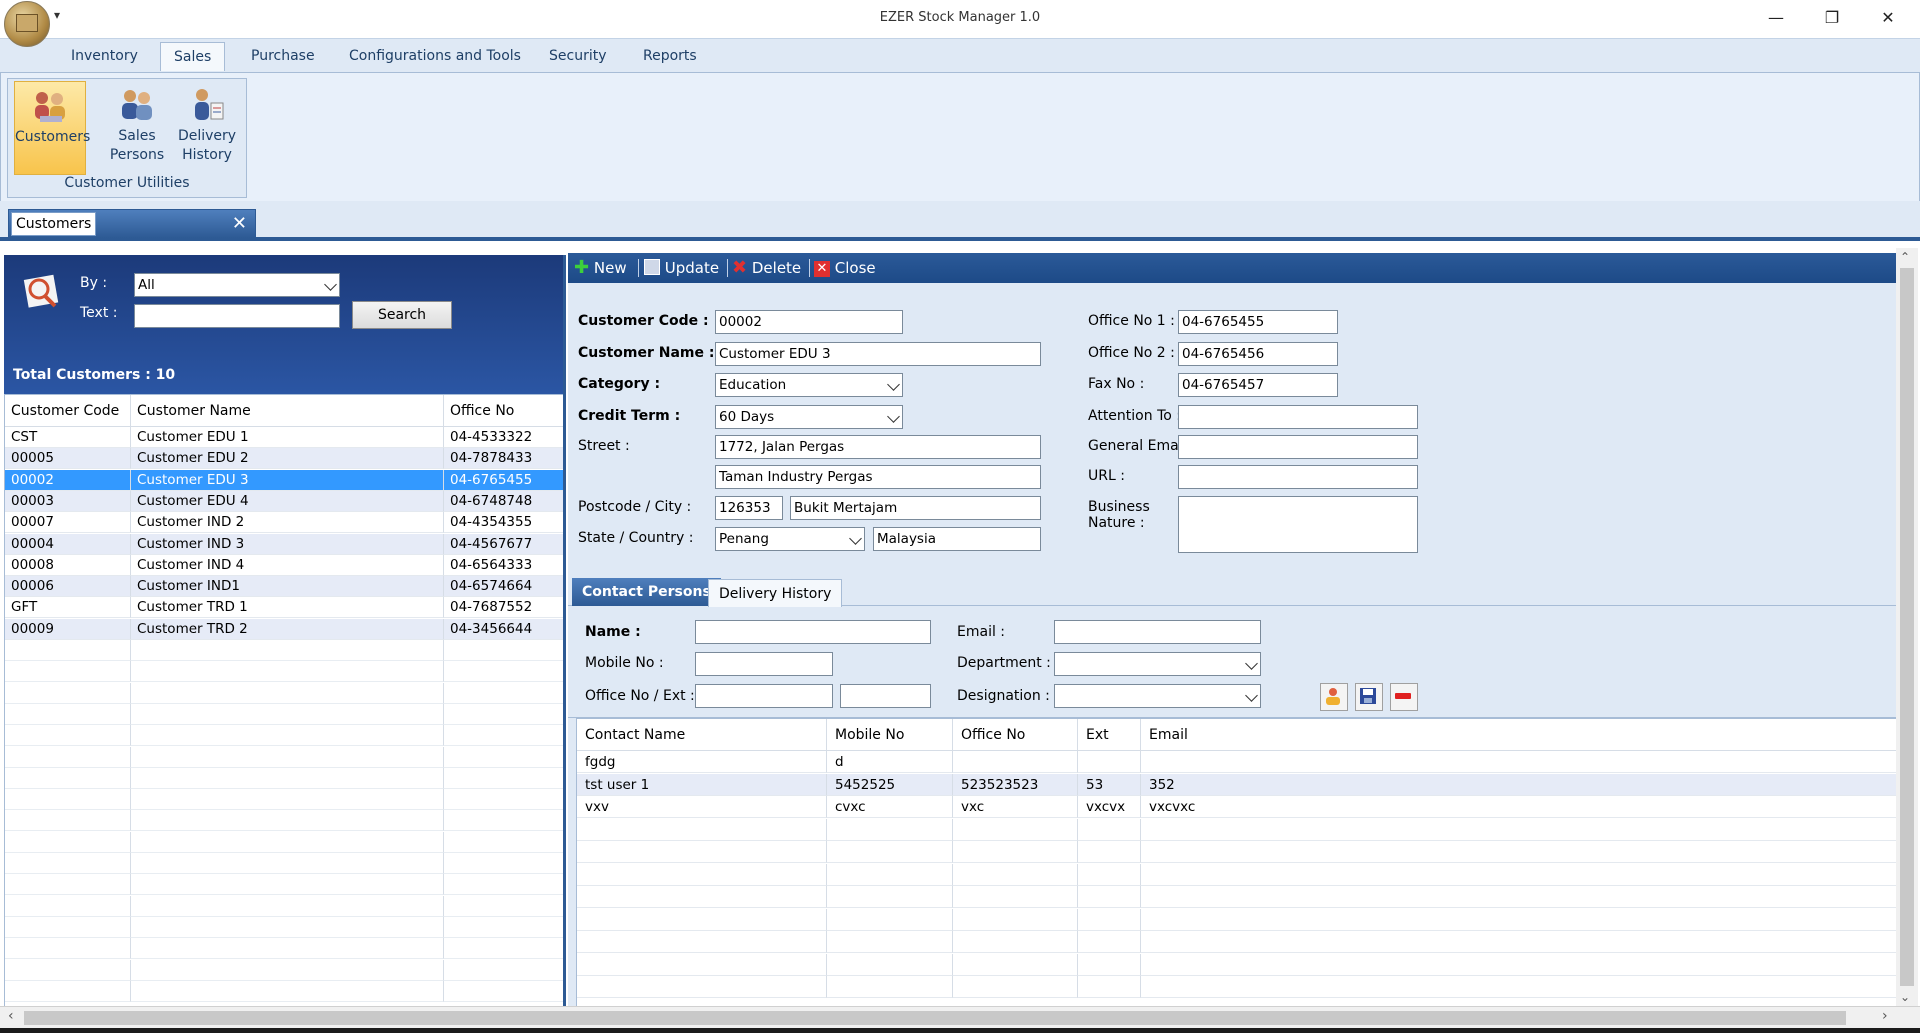 The height and width of the screenshot is (1033, 1920). Describe the element at coordinates (284, 565) in the screenshot. I see `table-row: 00008 Customer IND 4 04-6564333` at that location.